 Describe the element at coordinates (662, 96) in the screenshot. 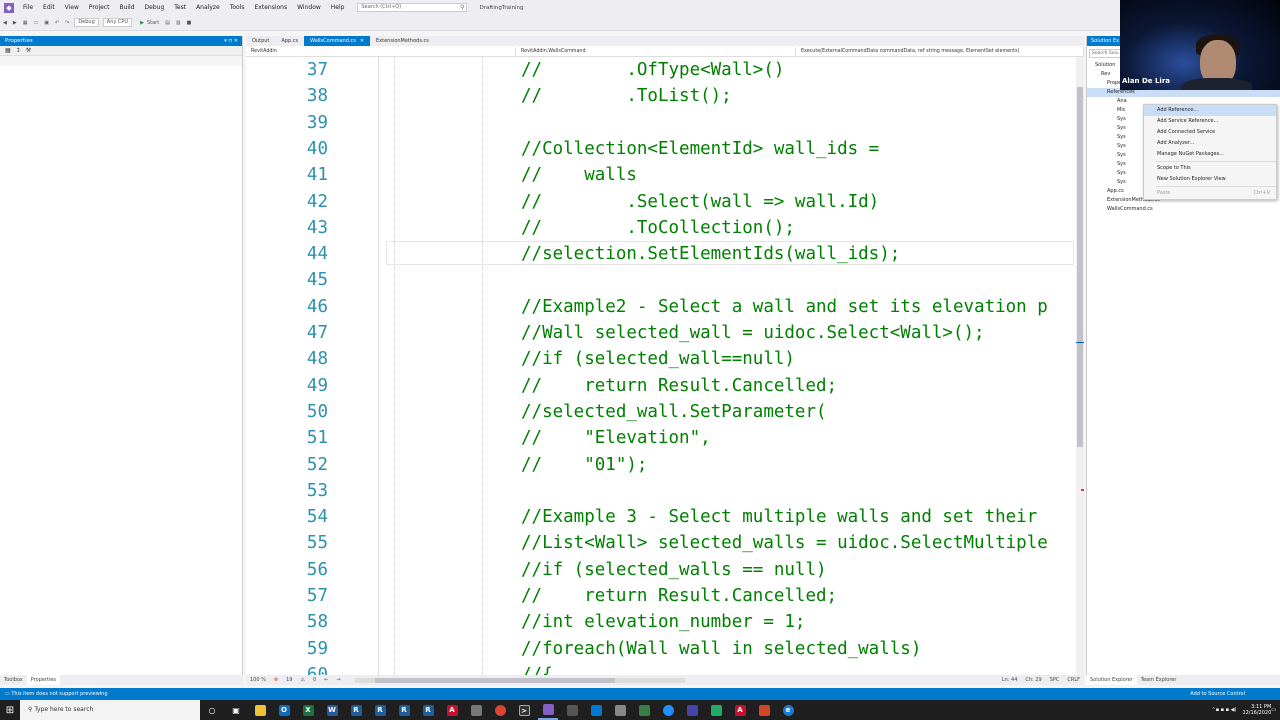

I see `code-line: 38 // .ToList();` at that location.